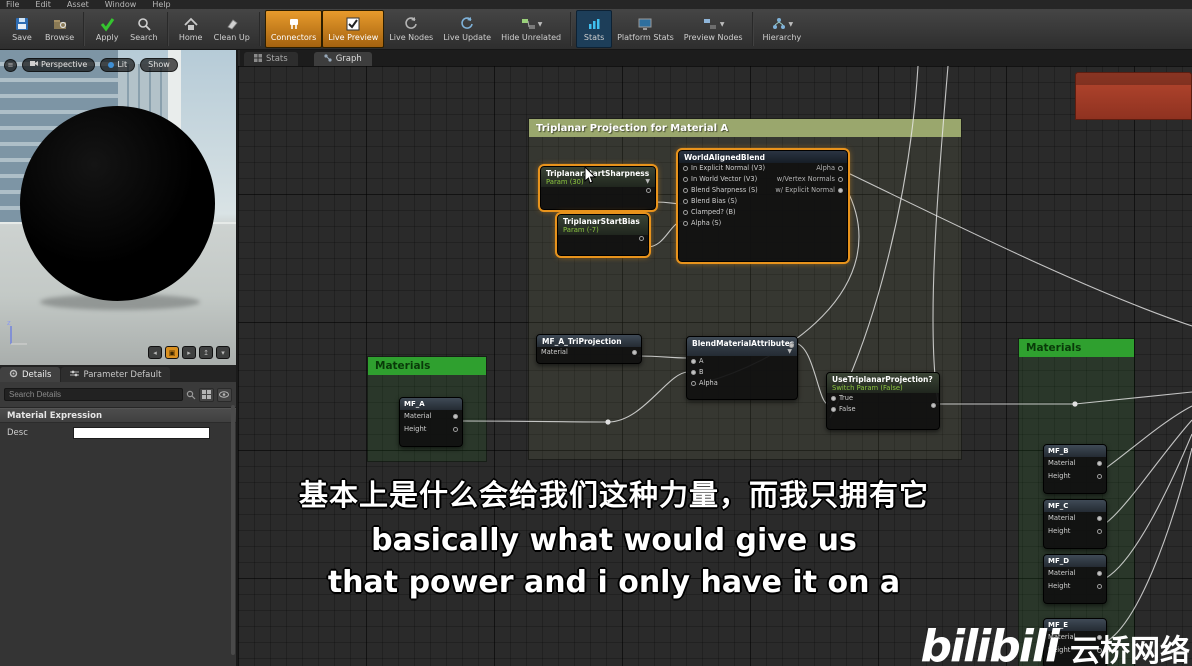 The width and height of the screenshot is (1192, 666). I want to click on graph-icon, so click(328, 59).